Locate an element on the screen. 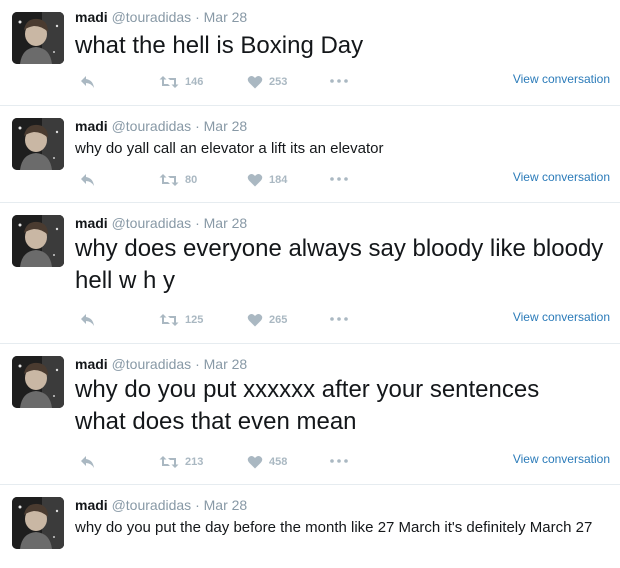 This screenshot has width=620, height=568. like-count: 184 is located at coordinates (278, 180).